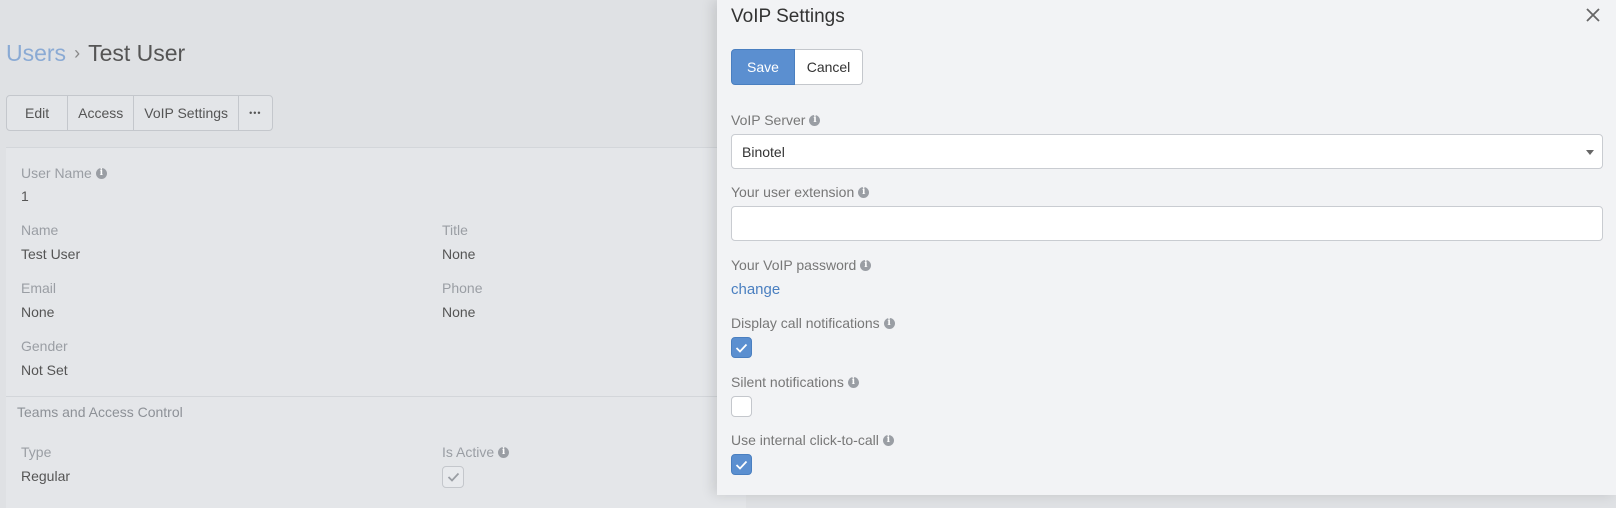 This screenshot has width=1616, height=508. What do you see at coordinates (813, 323) in the screenshot?
I see `display-notifications-label: Display call notifications i` at bounding box center [813, 323].